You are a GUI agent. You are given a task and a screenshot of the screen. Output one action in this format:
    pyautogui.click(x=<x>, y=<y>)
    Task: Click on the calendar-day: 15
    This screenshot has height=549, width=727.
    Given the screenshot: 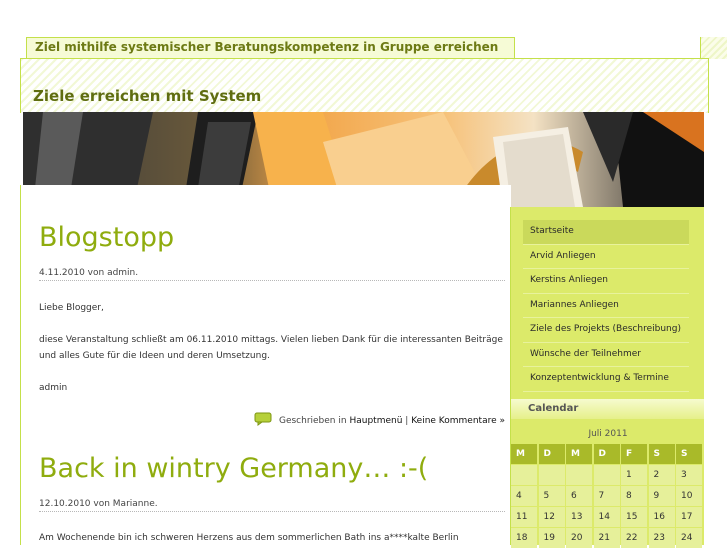 What is the action you would take?
    pyautogui.click(x=634, y=517)
    